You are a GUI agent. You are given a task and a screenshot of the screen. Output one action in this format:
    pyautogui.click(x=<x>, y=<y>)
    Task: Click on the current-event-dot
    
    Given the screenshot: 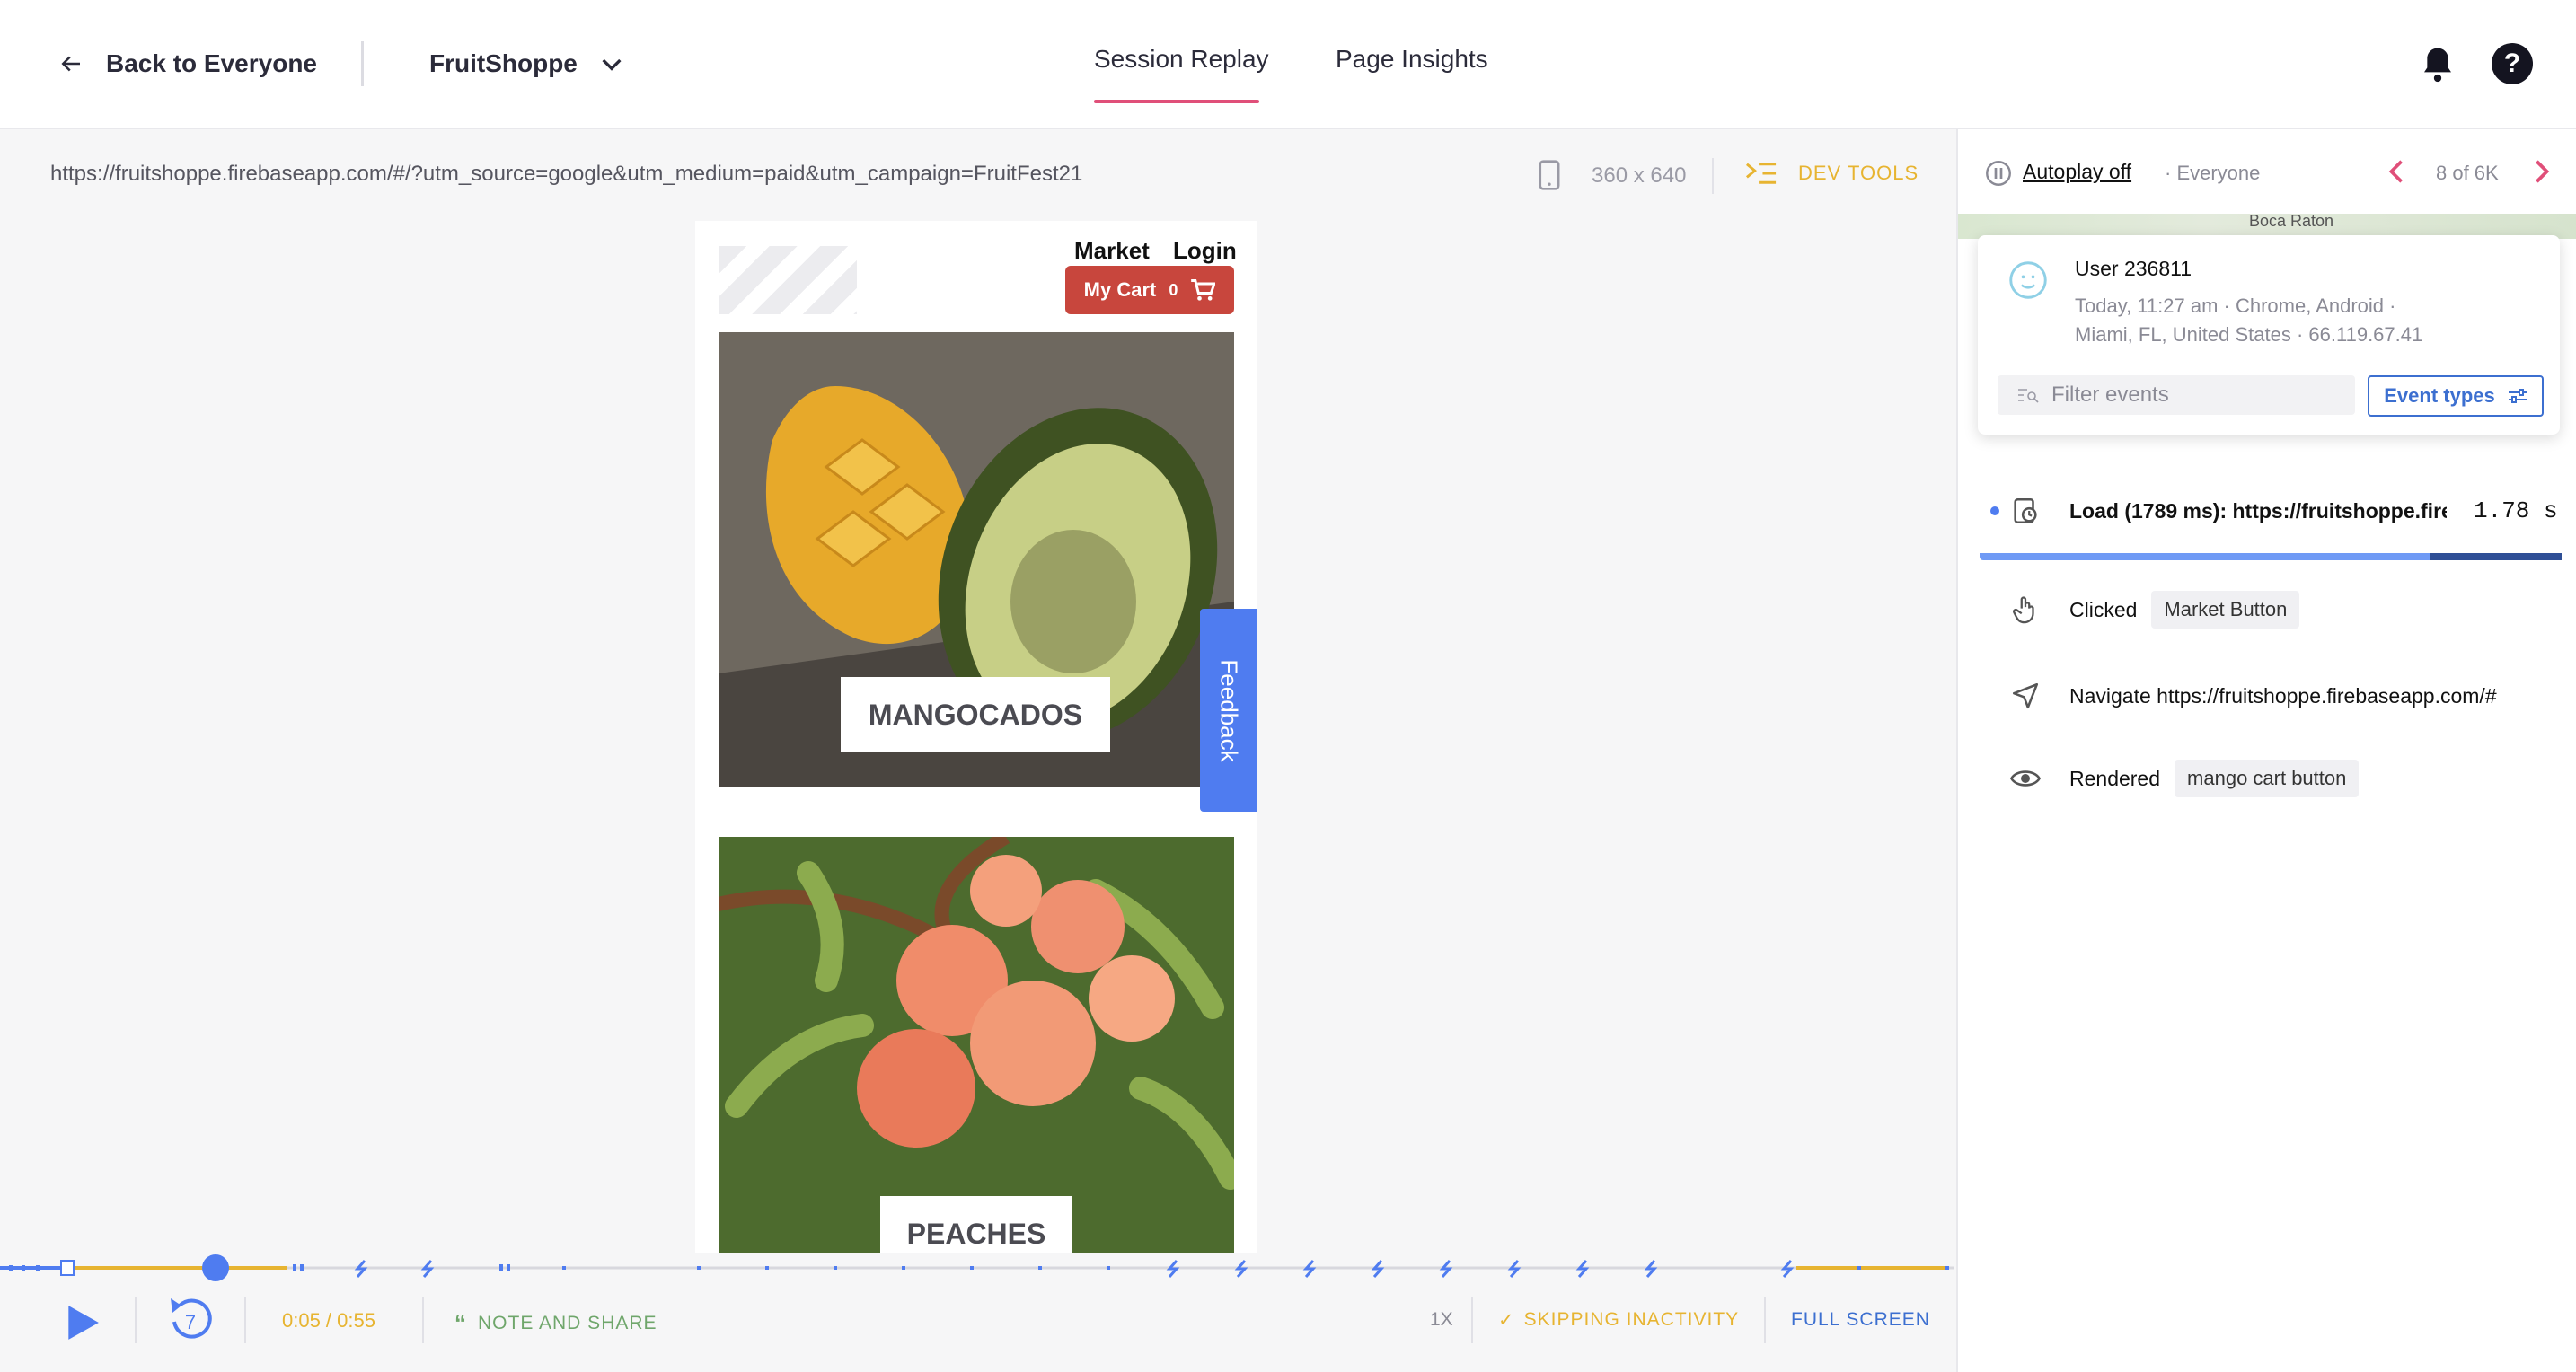 What is the action you would take?
    pyautogui.click(x=1995, y=510)
    